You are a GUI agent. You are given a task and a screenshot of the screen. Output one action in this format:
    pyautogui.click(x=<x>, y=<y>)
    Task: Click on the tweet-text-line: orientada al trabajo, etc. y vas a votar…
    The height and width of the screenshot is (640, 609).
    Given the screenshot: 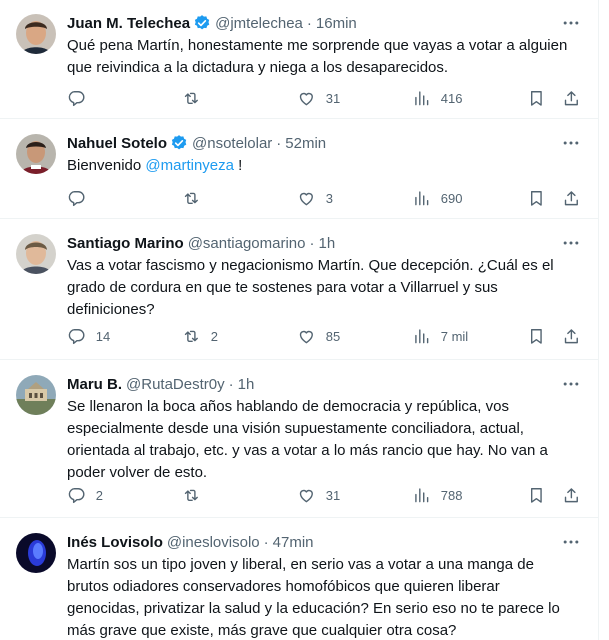 What is the action you would take?
    pyautogui.click(x=307, y=450)
    